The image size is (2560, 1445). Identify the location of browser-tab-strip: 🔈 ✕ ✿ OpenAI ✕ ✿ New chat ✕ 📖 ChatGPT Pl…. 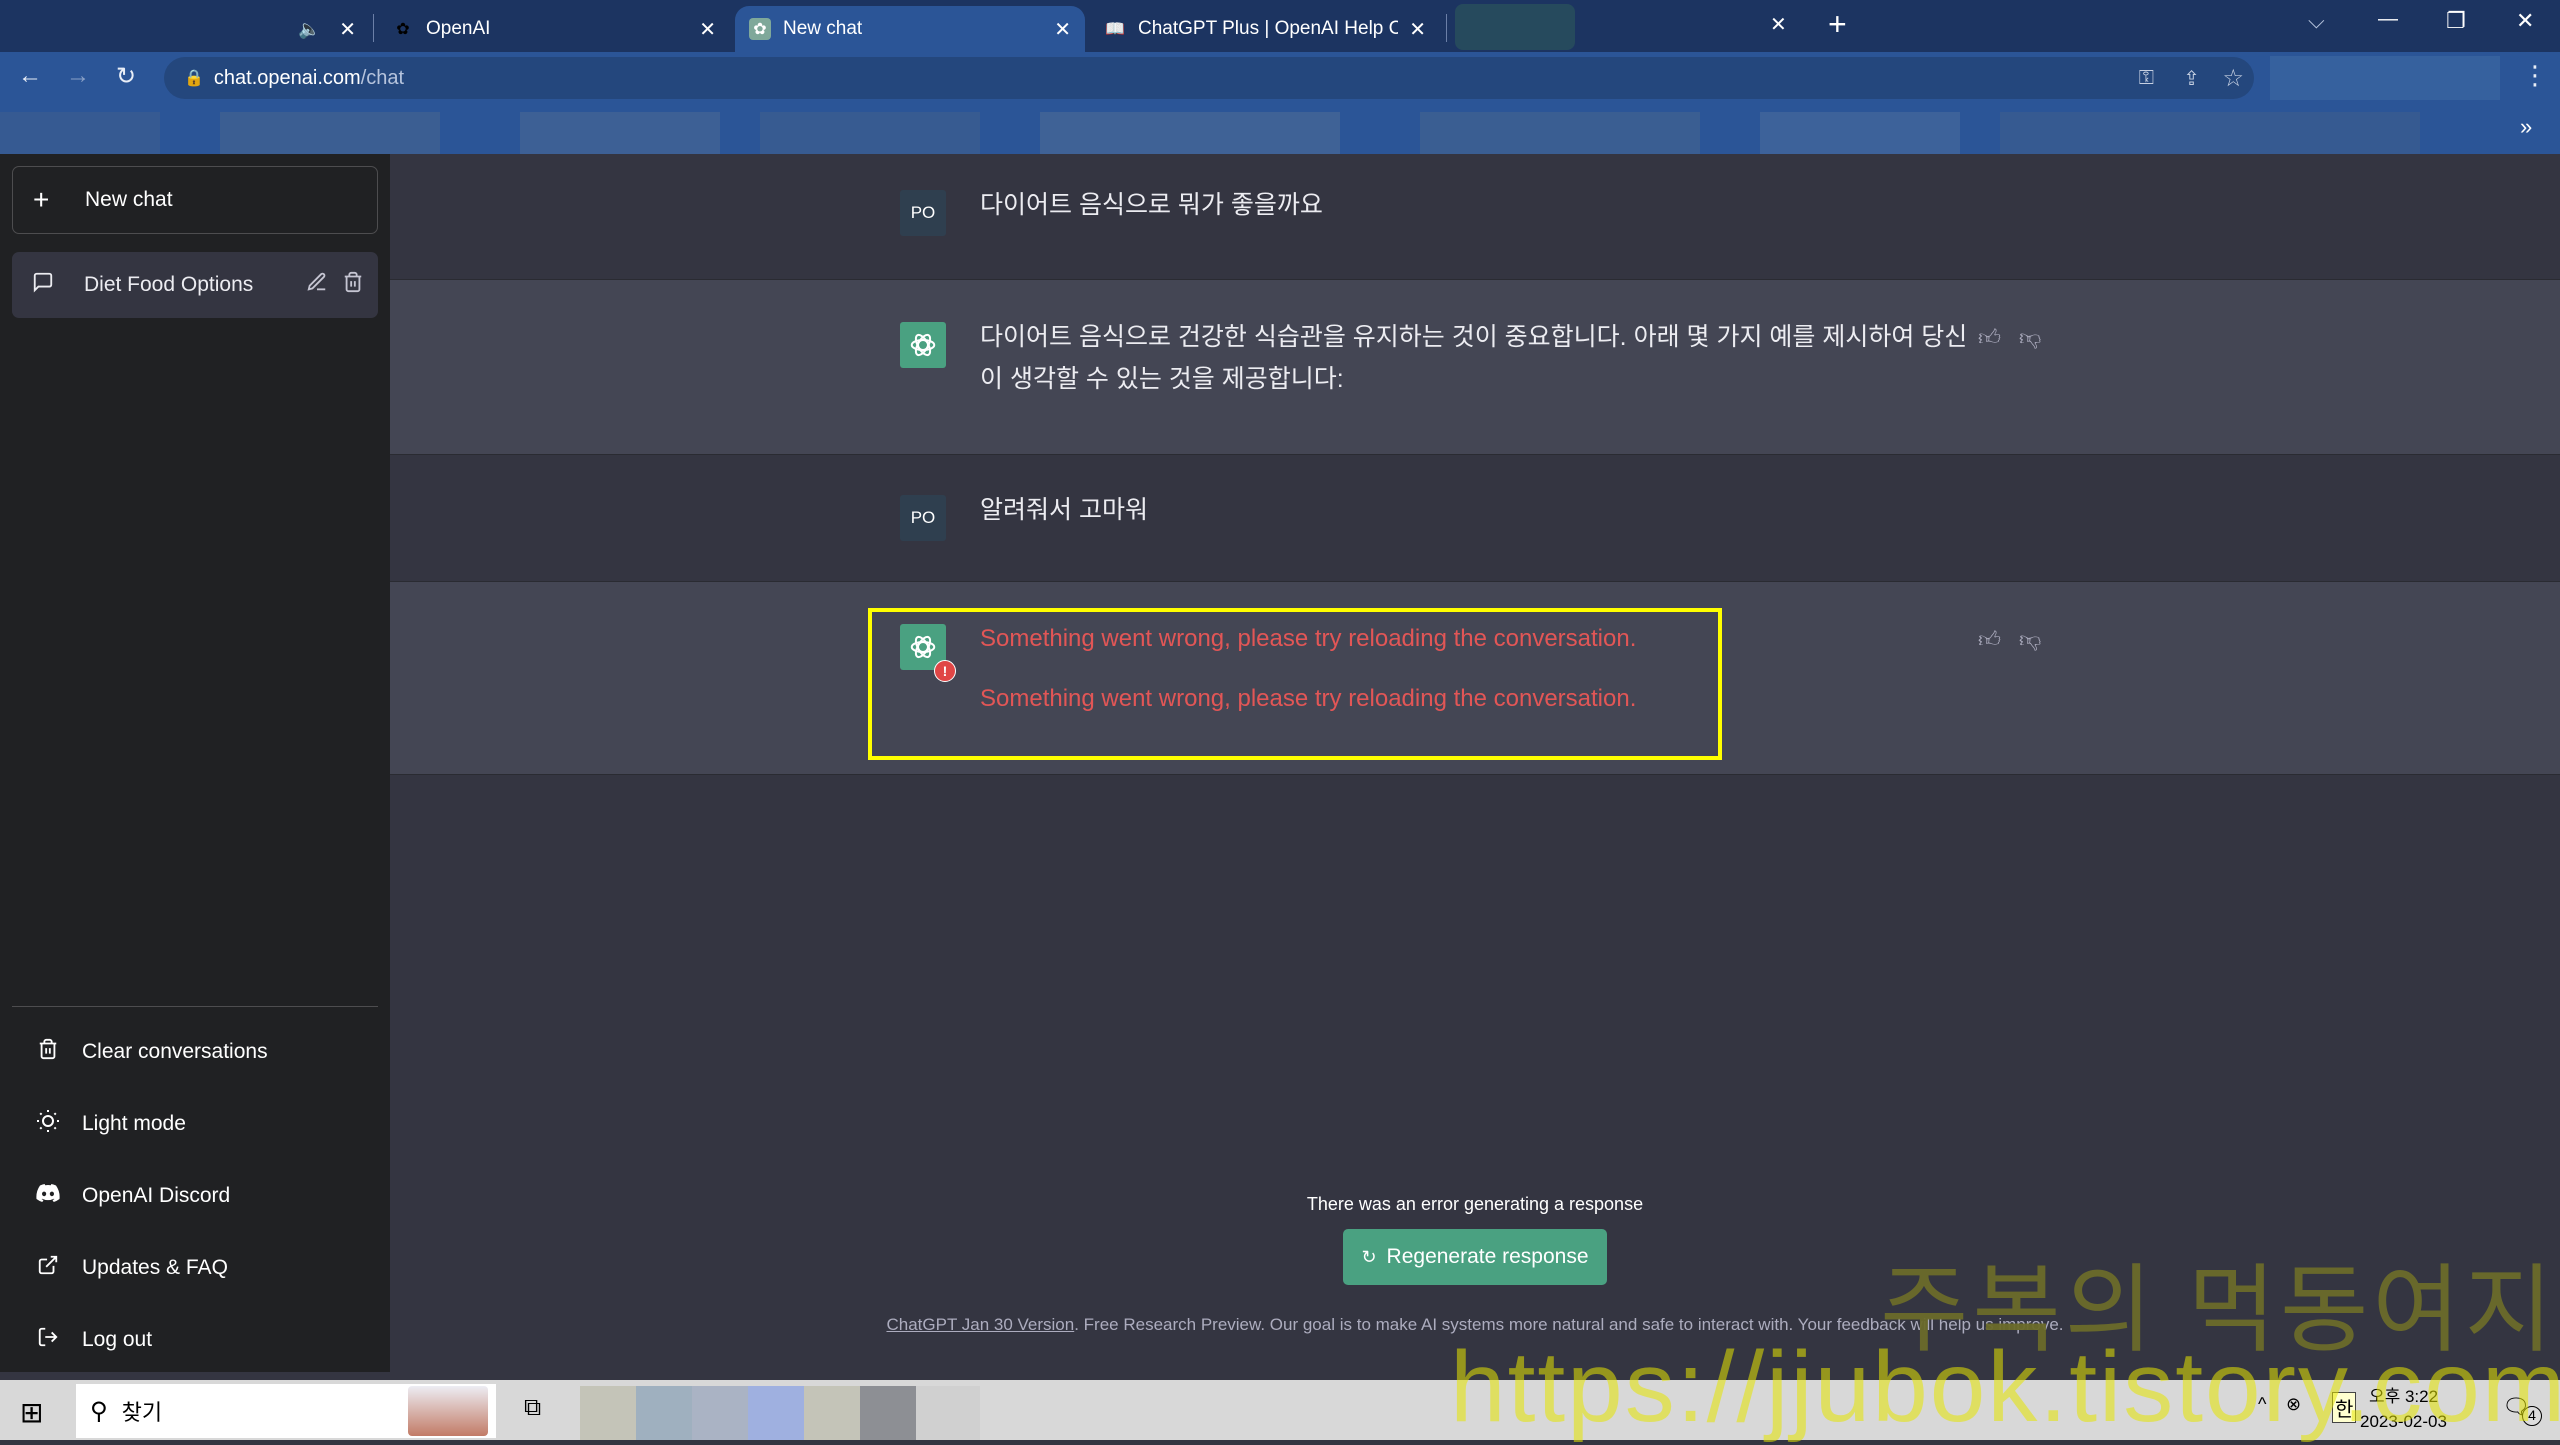
(1280, 26).